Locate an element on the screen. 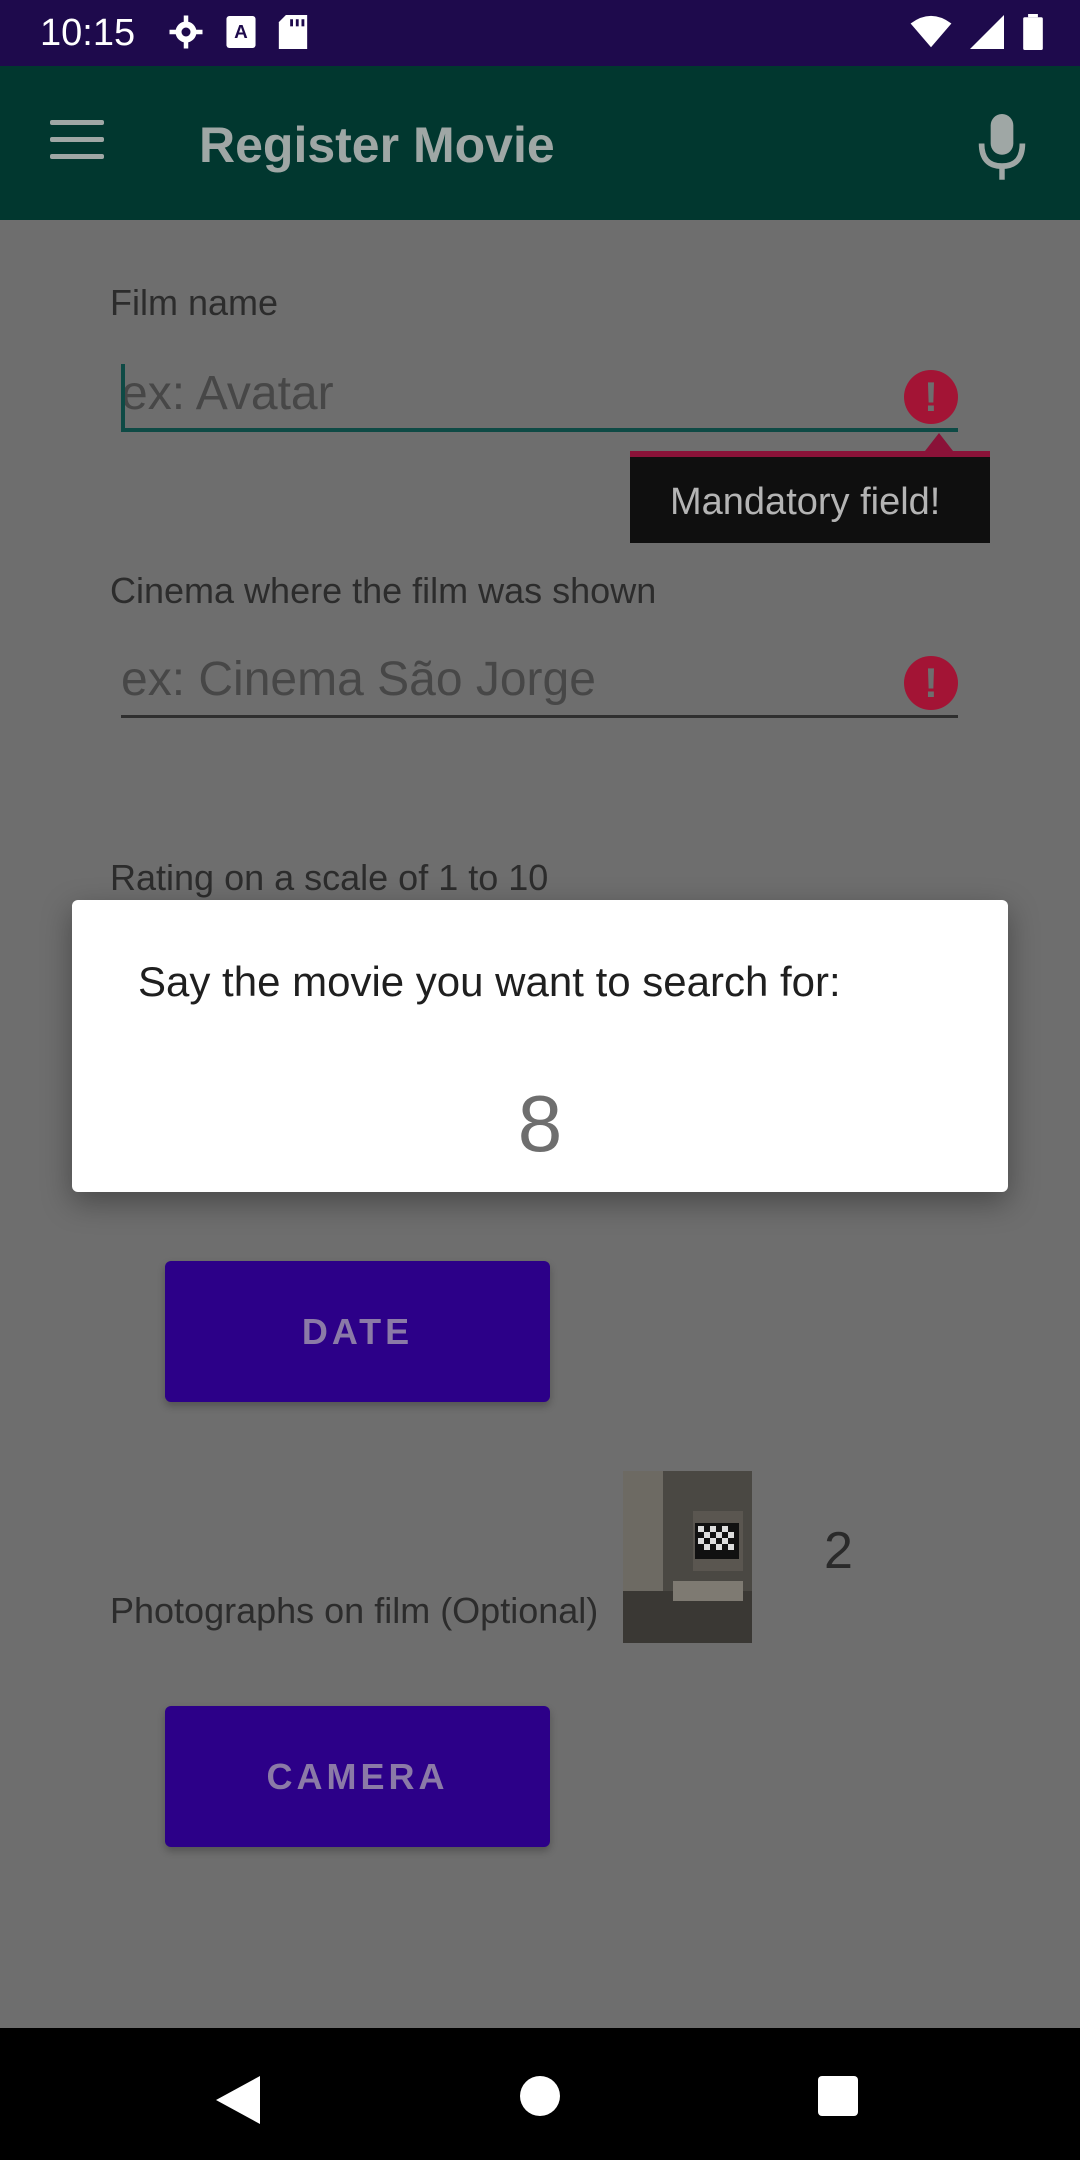 This screenshot has height=2160, width=1080. cinema-input: ex: Cinema São Jorge ! is located at coordinates (539, 682).